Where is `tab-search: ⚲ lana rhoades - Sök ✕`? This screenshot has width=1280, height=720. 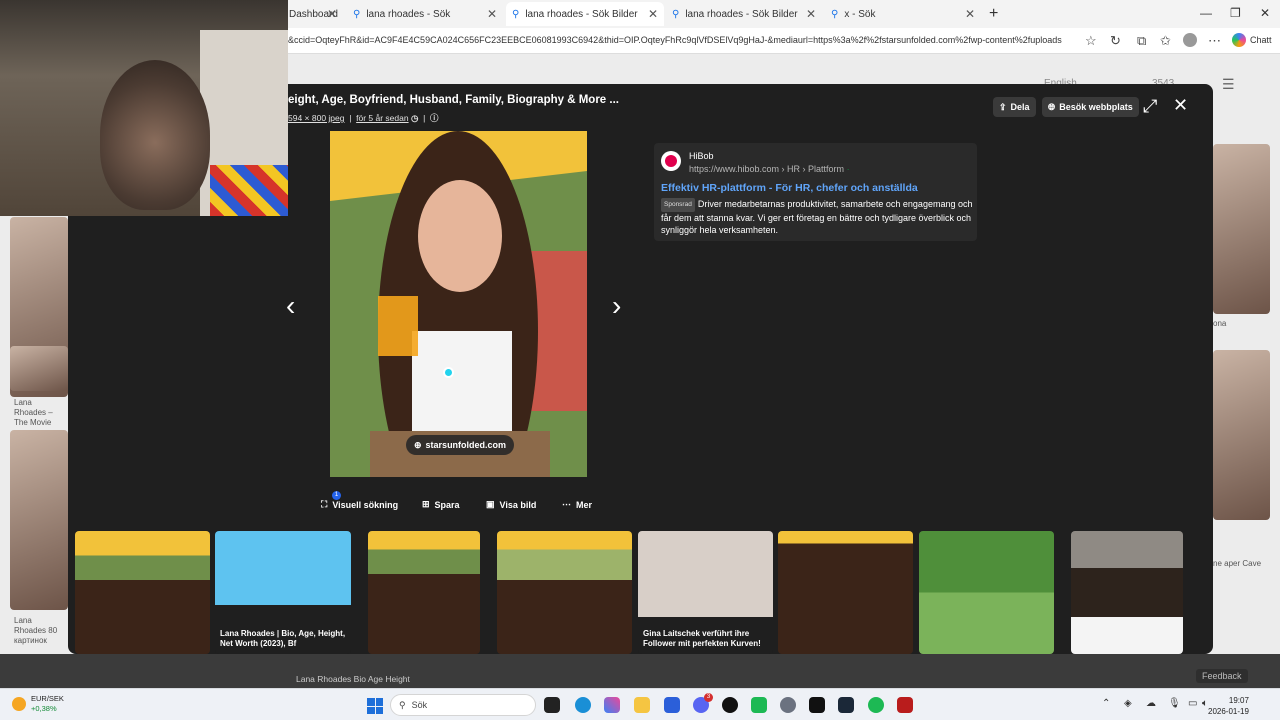 tab-search: ⚲ lana rhoades - Sök ✕ is located at coordinates (425, 14).